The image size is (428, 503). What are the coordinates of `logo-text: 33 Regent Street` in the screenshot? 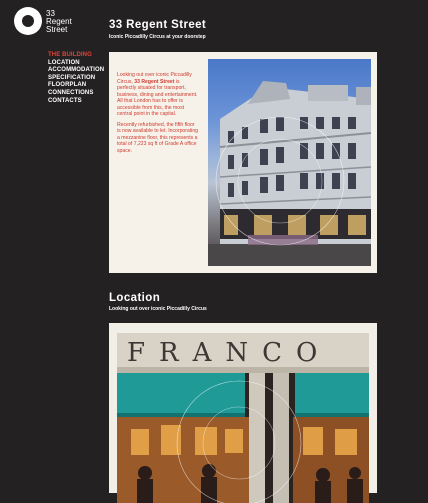 It's located at (59, 22).